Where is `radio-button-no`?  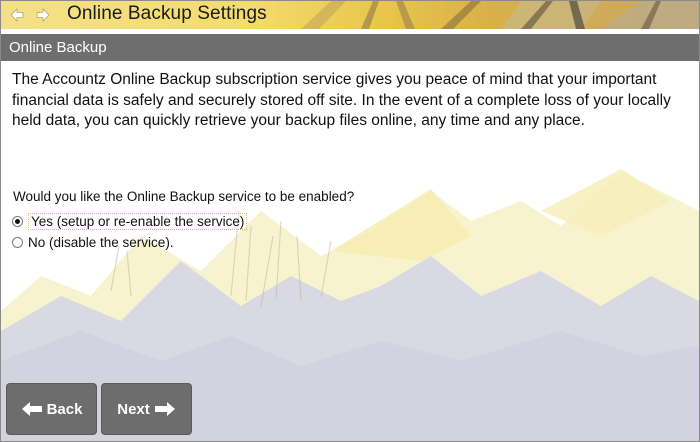 radio-button-no is located at coordinates (17, 242).